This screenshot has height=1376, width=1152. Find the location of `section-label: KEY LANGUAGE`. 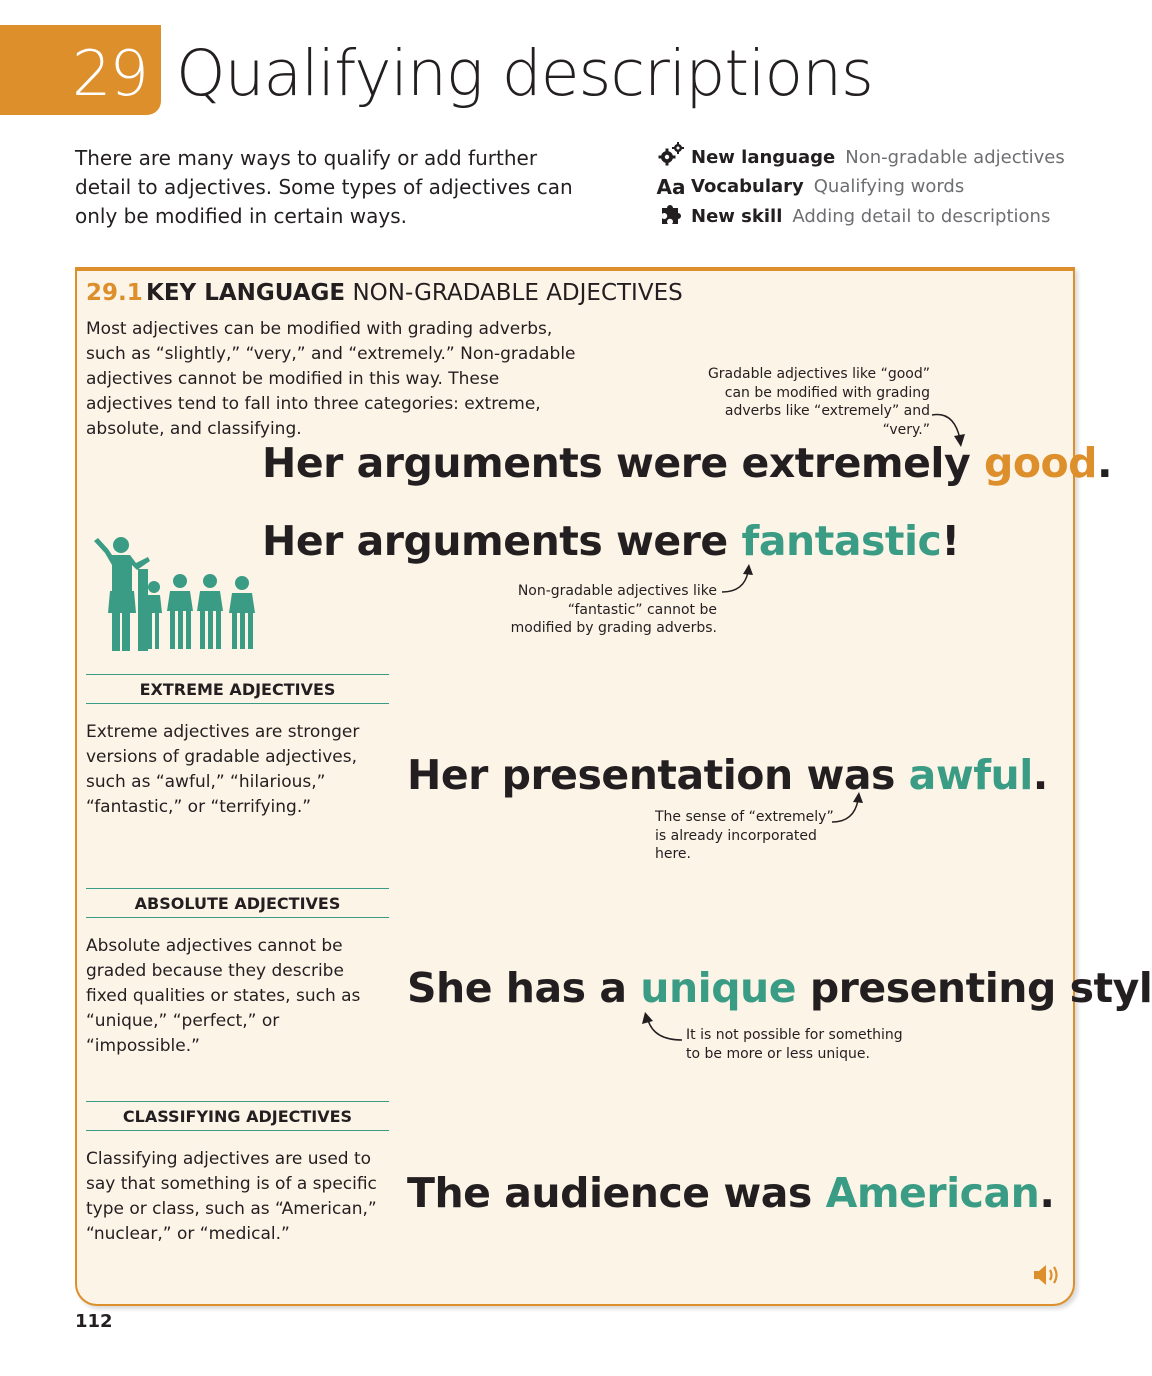

section-label: KEY LANGUAGE is located at coordinates (246, 293).